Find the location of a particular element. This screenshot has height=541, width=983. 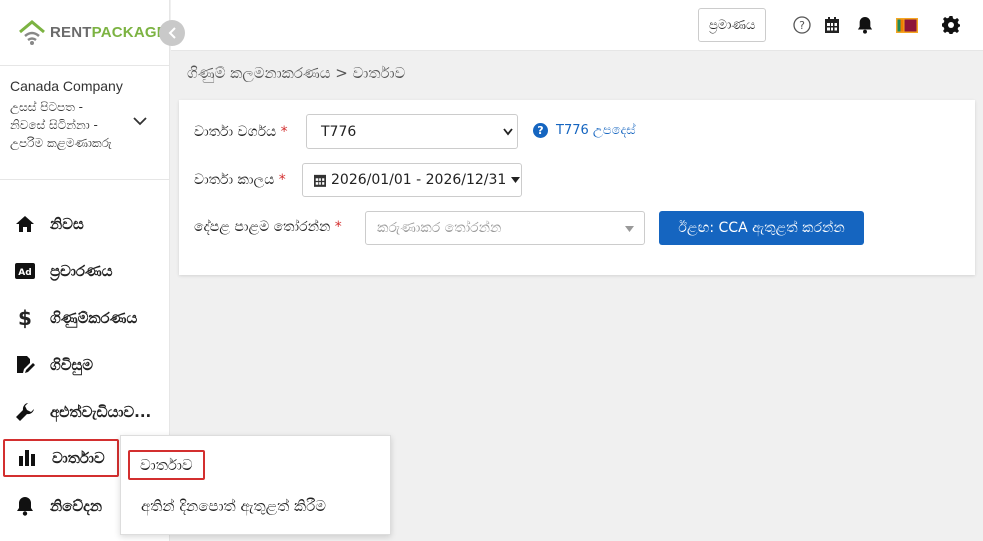

sidebar-item-label: වාර්තාව is located at coordinates (78, 458).